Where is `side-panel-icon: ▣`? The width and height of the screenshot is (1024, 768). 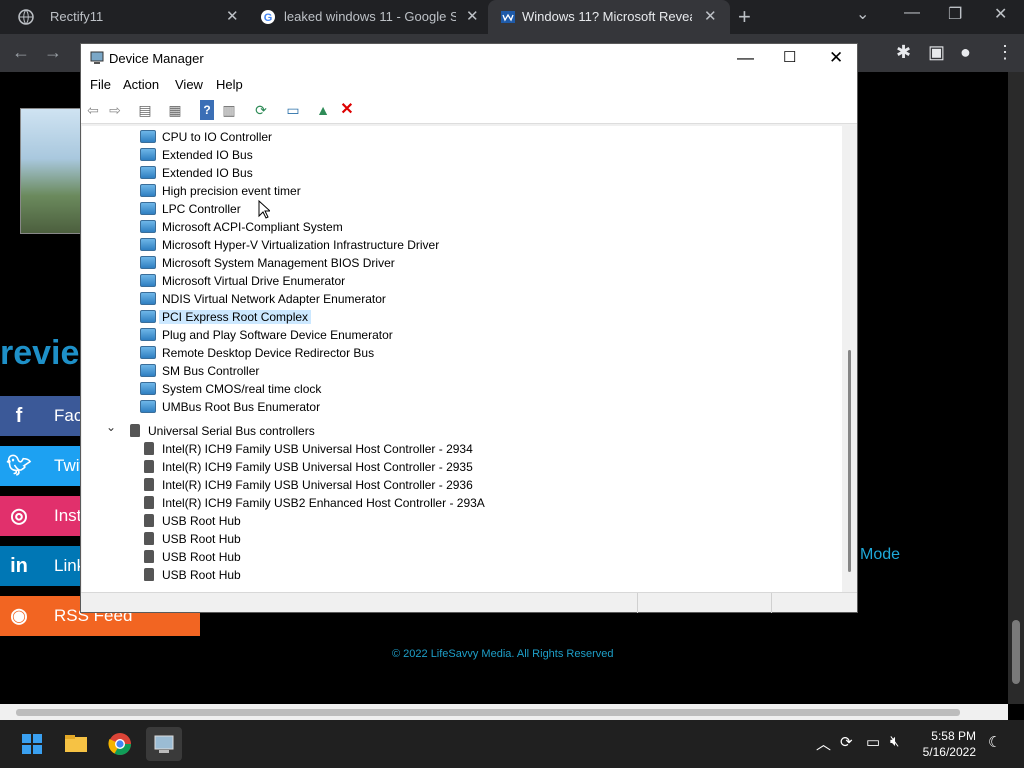 side-panel-icon: ▣ is located at coordinates (936, 52).